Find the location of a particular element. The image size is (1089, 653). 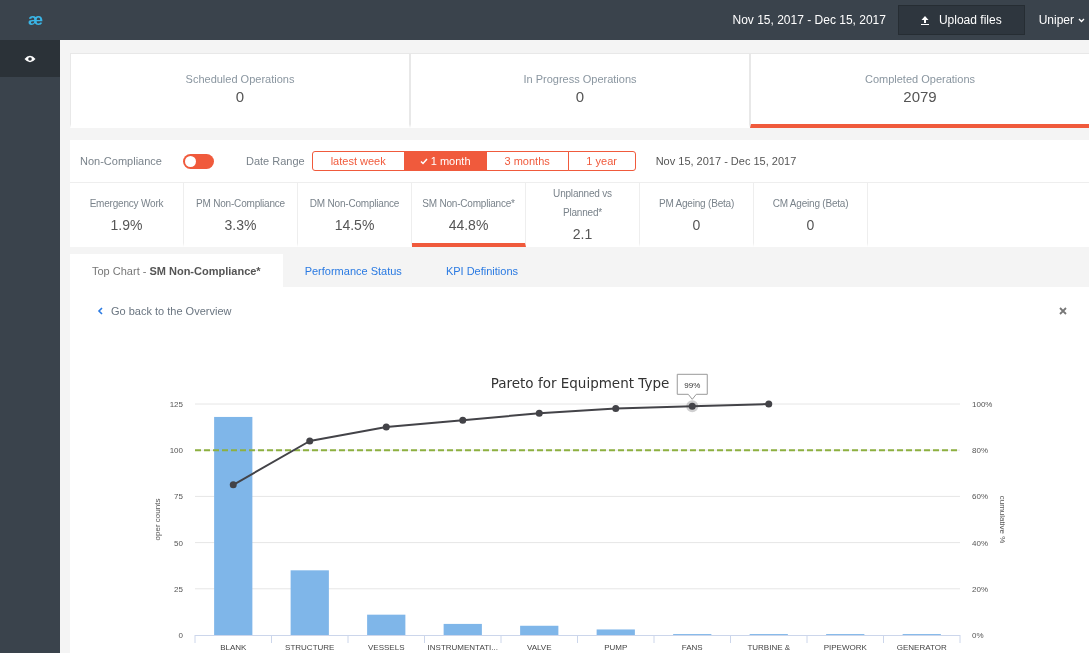

upload-files-button: Upload files is located at coordinates (961, 20).